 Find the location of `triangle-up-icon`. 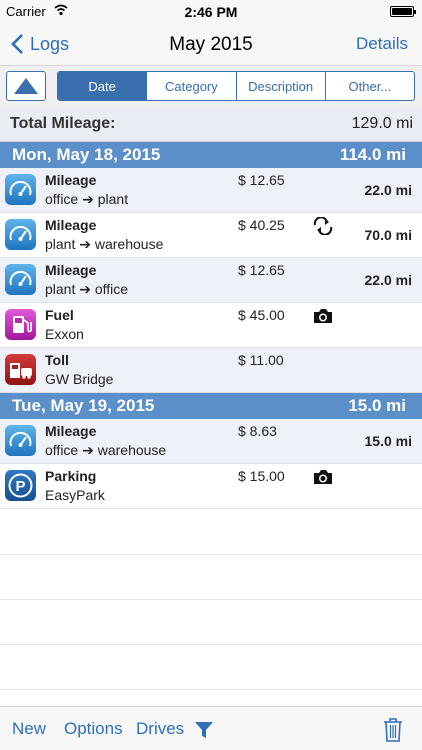

triangle-up-icon is located at coordinates (26, 86).